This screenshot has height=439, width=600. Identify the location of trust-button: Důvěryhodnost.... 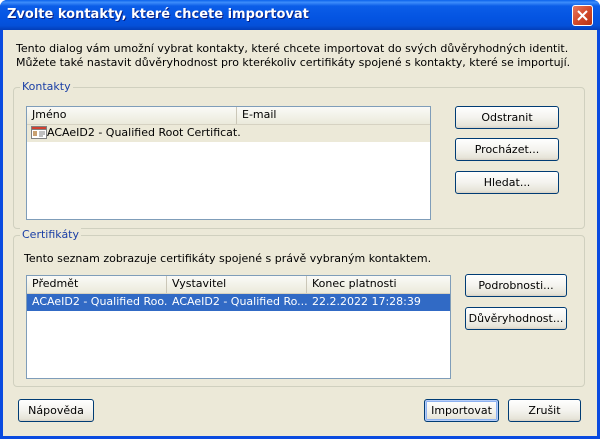
(516, 318).